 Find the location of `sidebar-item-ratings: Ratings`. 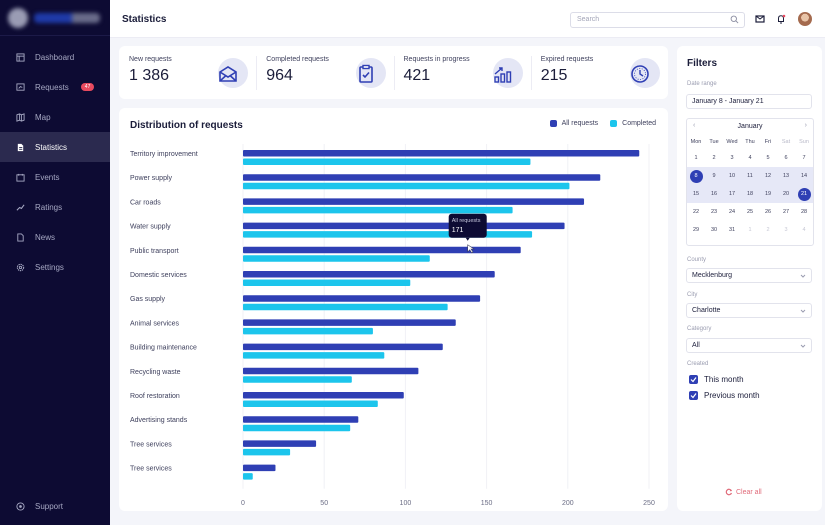

sidebar-item-ratings: Ratings is located at coordinates (55, 207).